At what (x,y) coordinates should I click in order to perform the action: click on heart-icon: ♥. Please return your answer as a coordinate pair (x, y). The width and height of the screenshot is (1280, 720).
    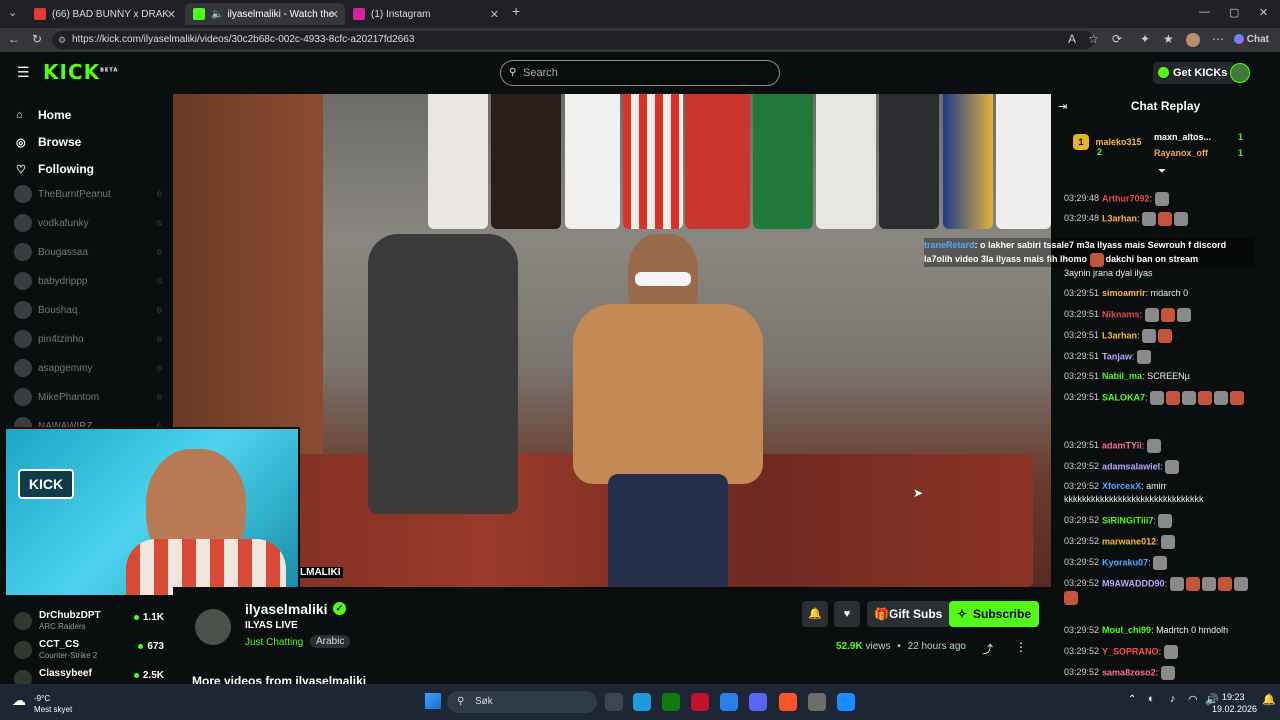
    Looking at the image, I should click on (847, 614).